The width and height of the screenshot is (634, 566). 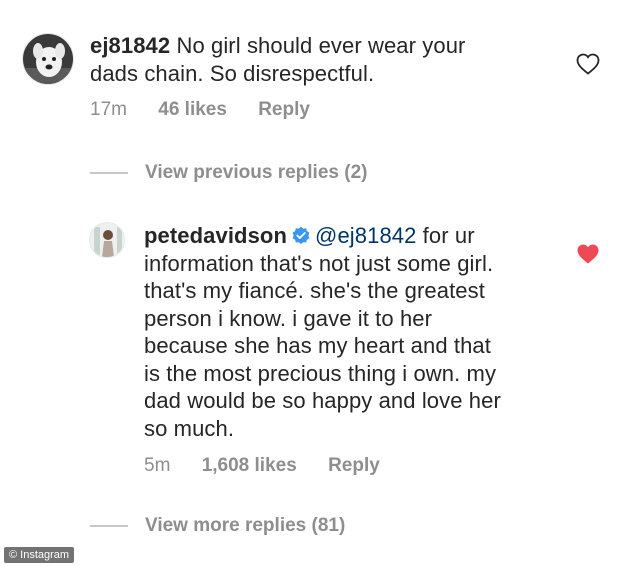 What do you see at coordinates (320, 373) in the screenshot?
I see `comment-body-line: is the most precious thing i own. my` at bounding box center [320, 373].